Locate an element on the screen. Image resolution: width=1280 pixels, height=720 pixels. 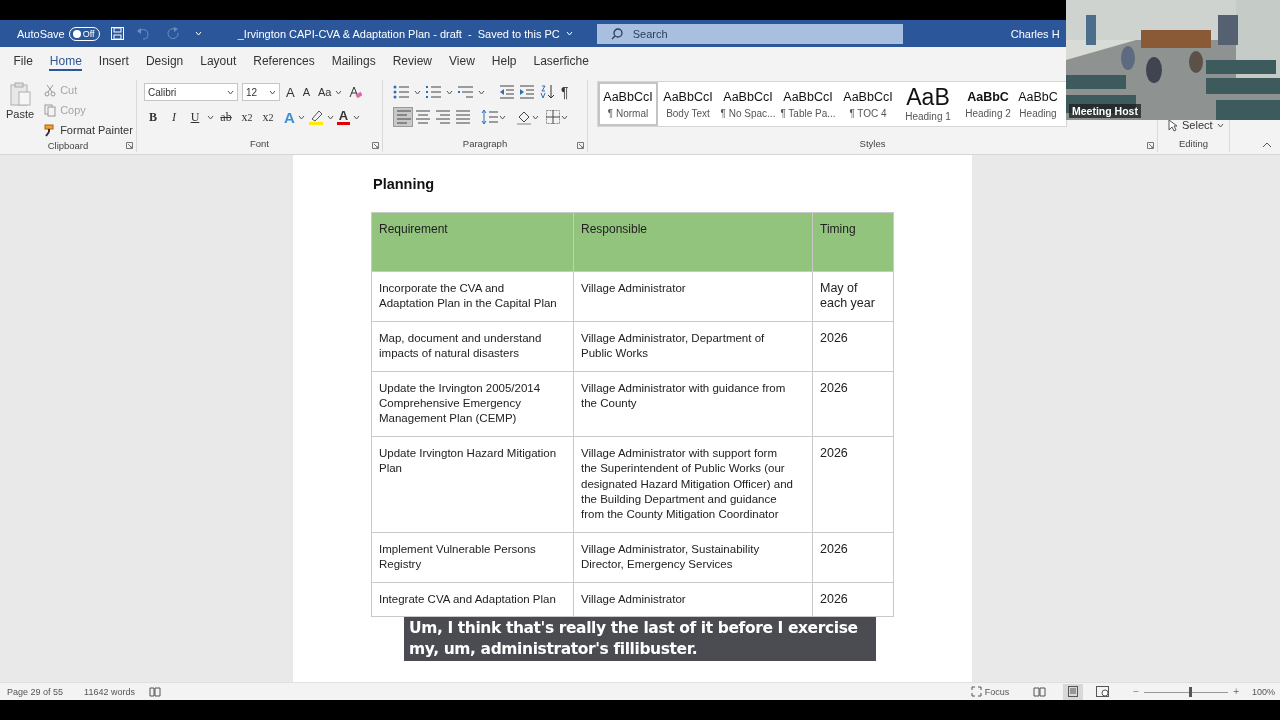
column-header: Requirement is located at coordinates (472, 242).